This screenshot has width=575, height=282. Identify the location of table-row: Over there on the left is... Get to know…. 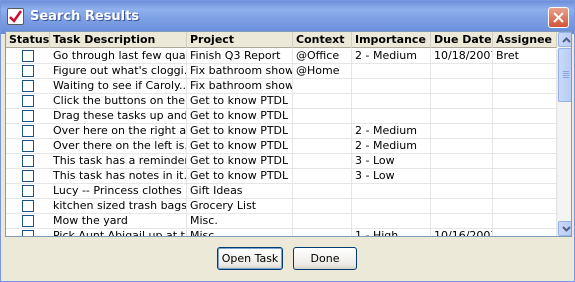
(281, 146).